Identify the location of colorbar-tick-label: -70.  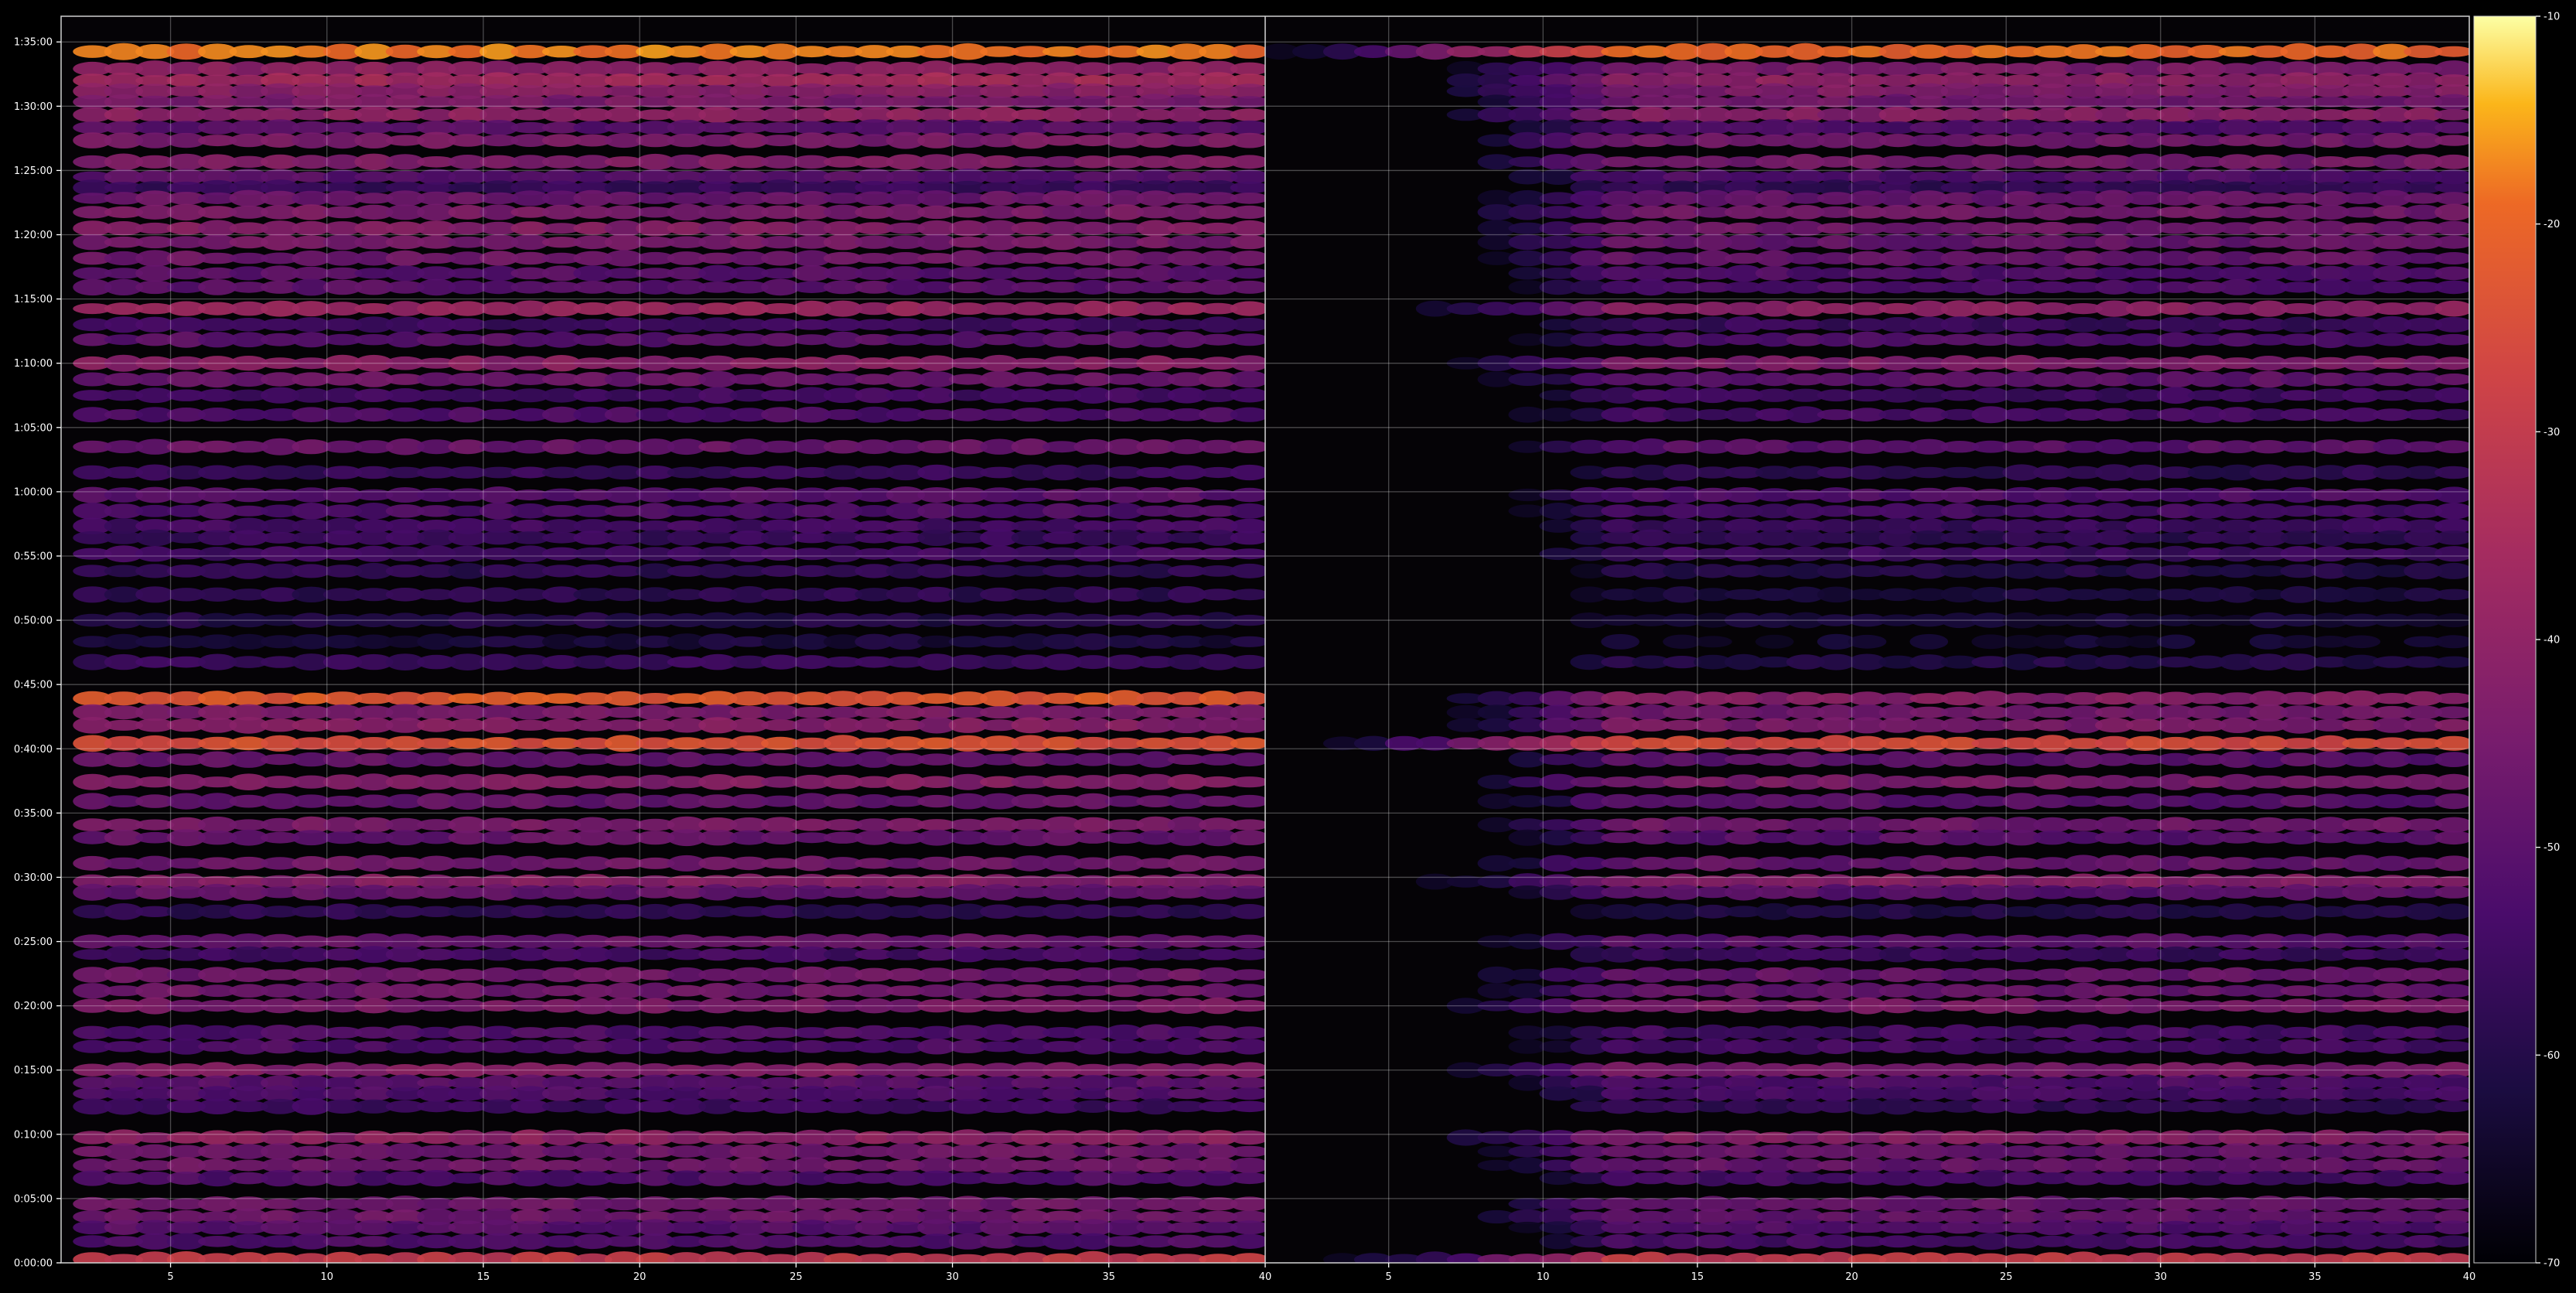
(2552, 1264).